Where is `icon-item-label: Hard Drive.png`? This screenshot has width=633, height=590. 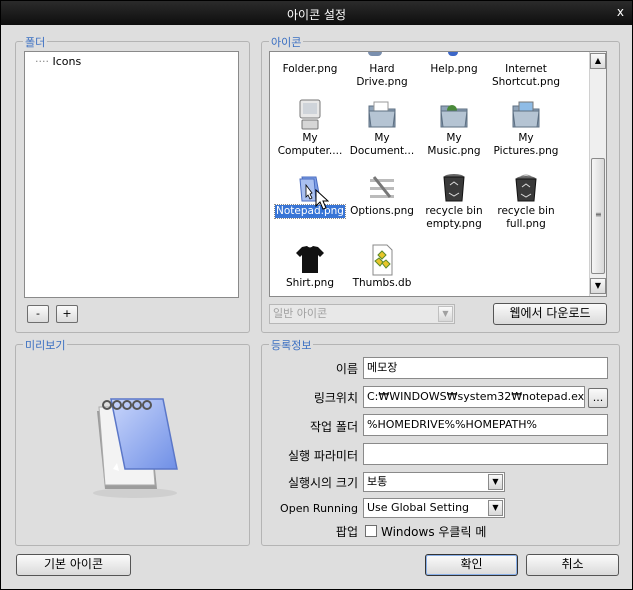
icon-item-label: Hard Drive.png is located at coordinates (382, 75).